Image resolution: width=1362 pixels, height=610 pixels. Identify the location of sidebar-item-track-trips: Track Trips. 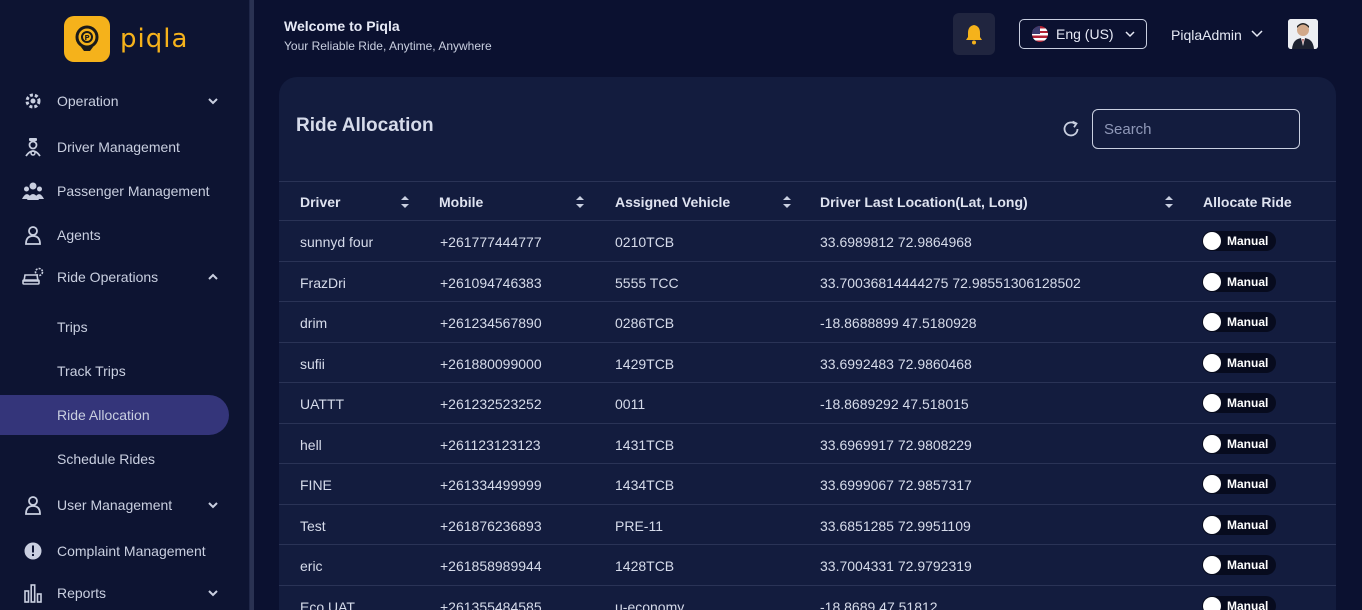
(125, 371).